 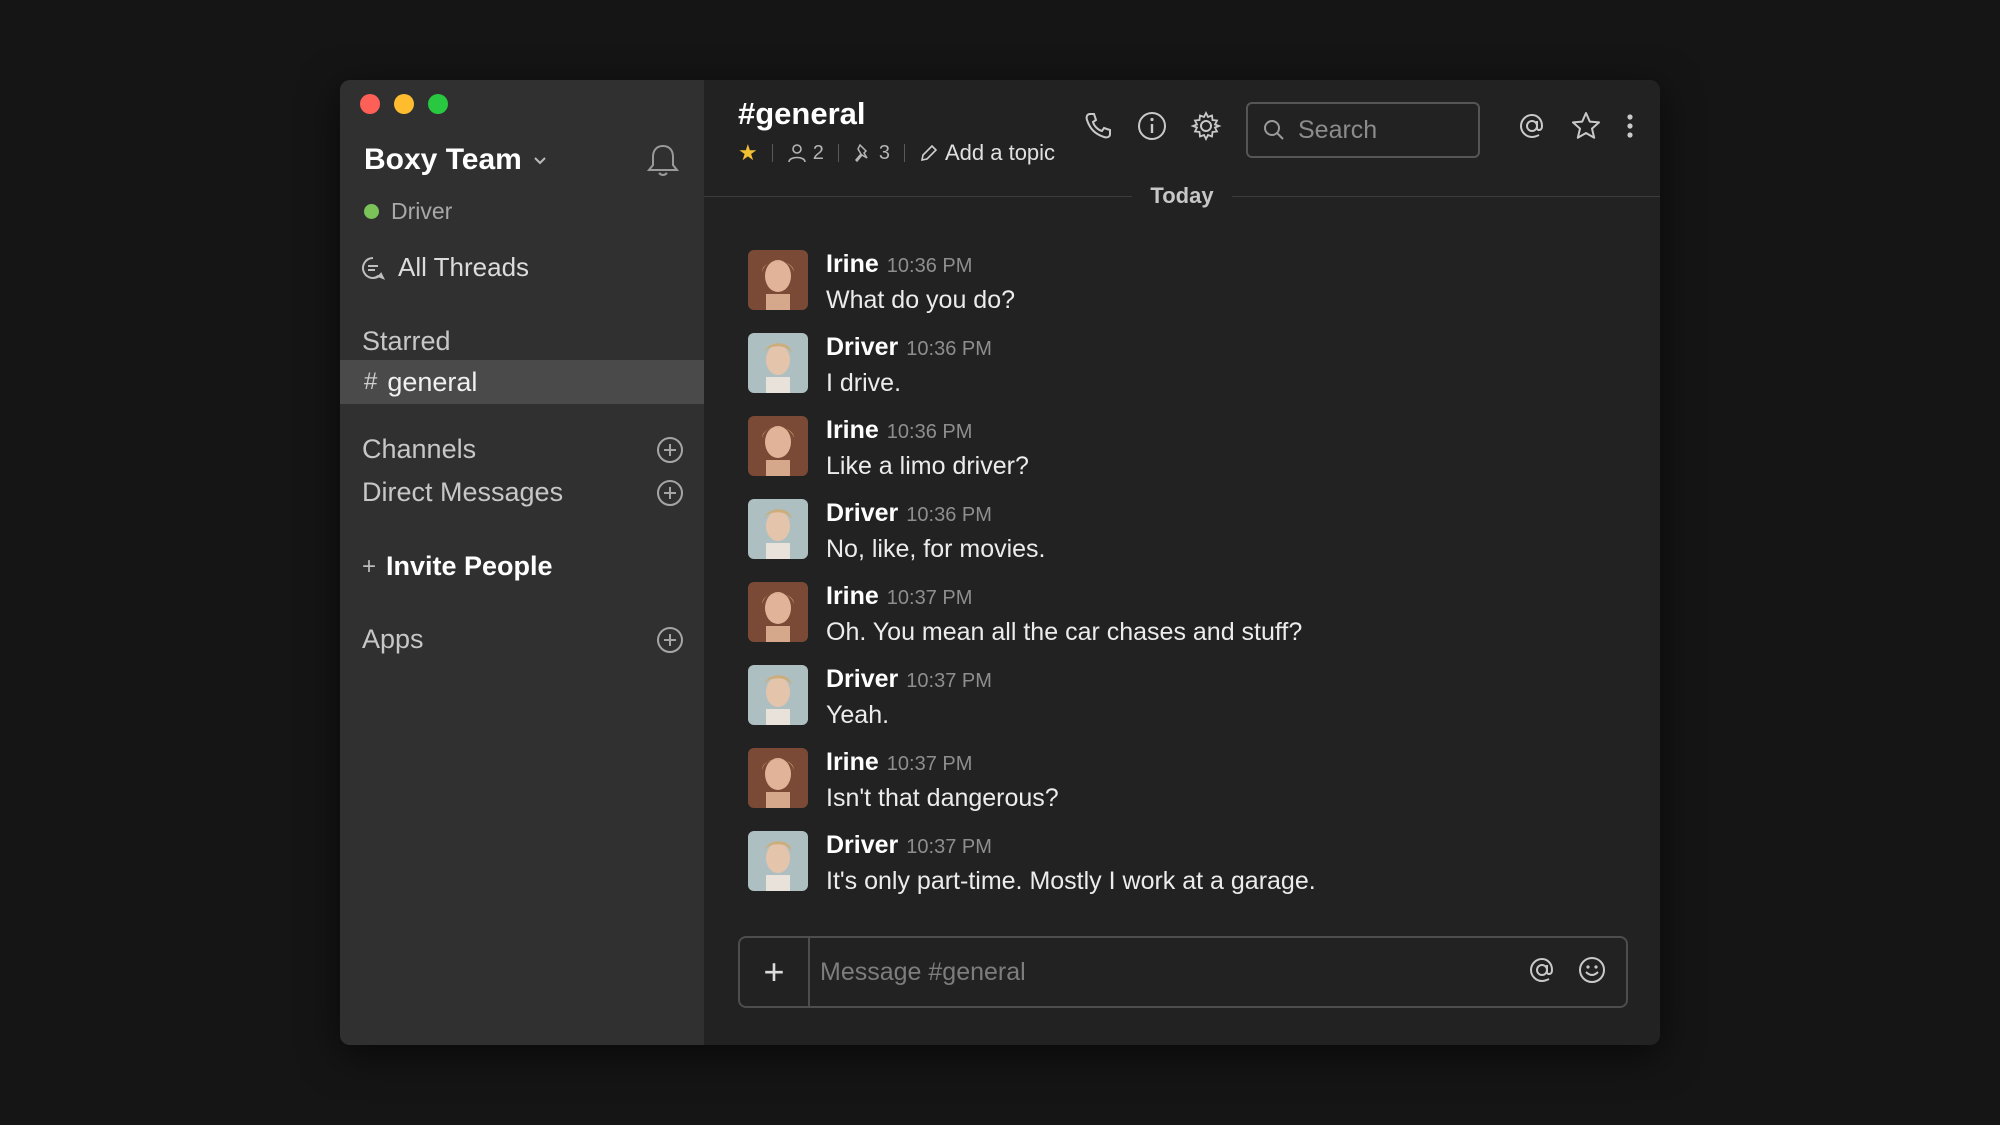 I want to click on members-button: 2, so click(x=805, y=153).